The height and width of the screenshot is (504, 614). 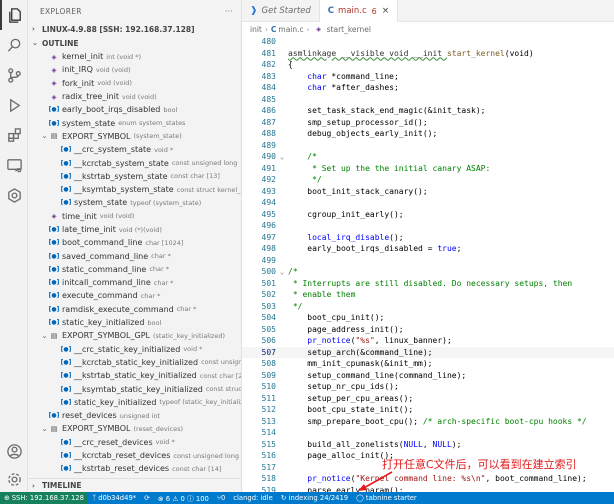 I want to click on problems-indicator: ⊗ 6 ⚠ 0 ⓘ 100, so click(x=183, y=498).